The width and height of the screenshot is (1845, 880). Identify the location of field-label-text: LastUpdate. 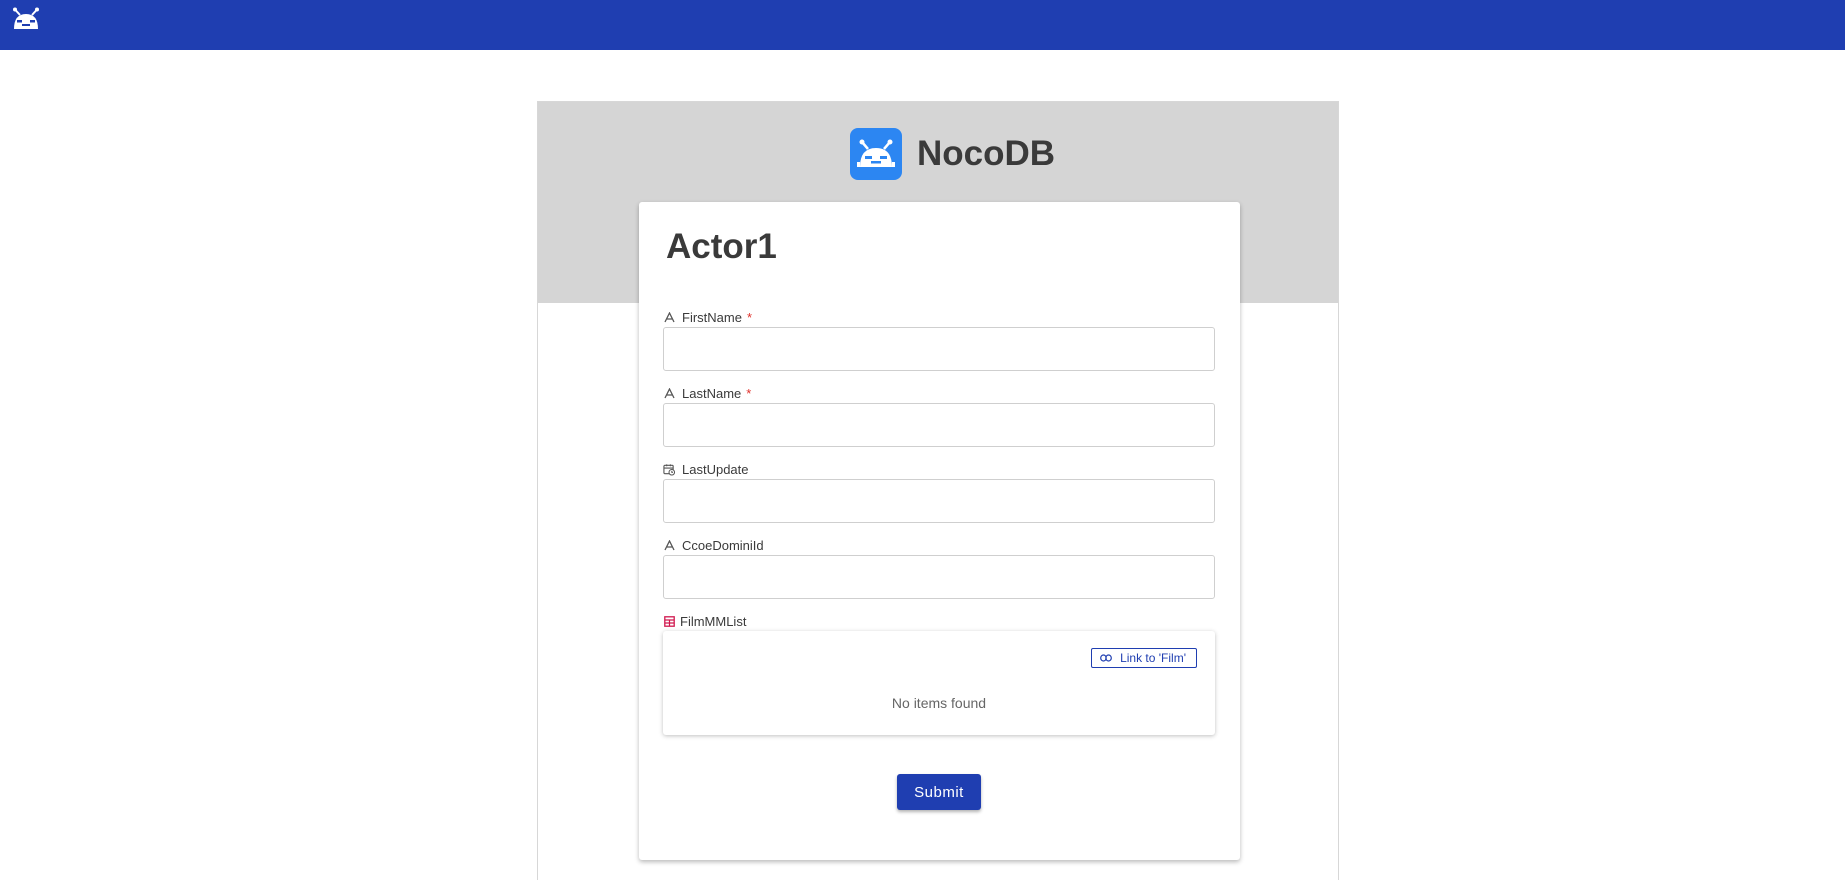
(715, 469).